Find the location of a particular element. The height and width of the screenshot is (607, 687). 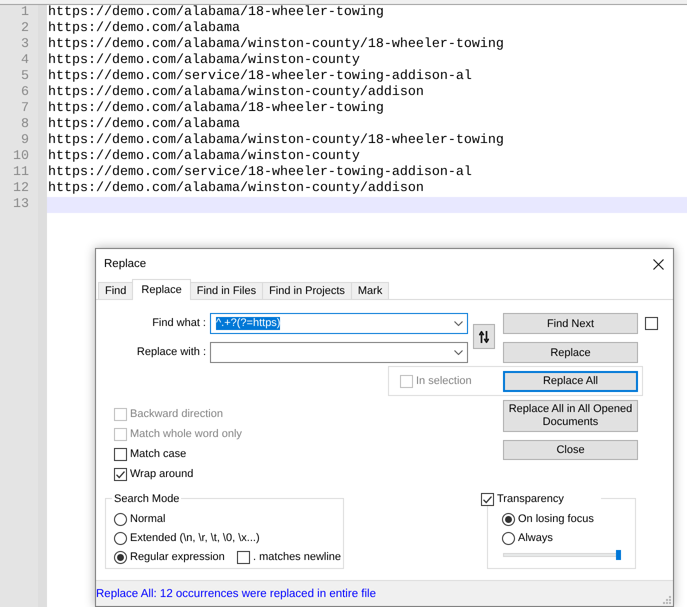

line-number: 5 is located at coordinates (25, 77).